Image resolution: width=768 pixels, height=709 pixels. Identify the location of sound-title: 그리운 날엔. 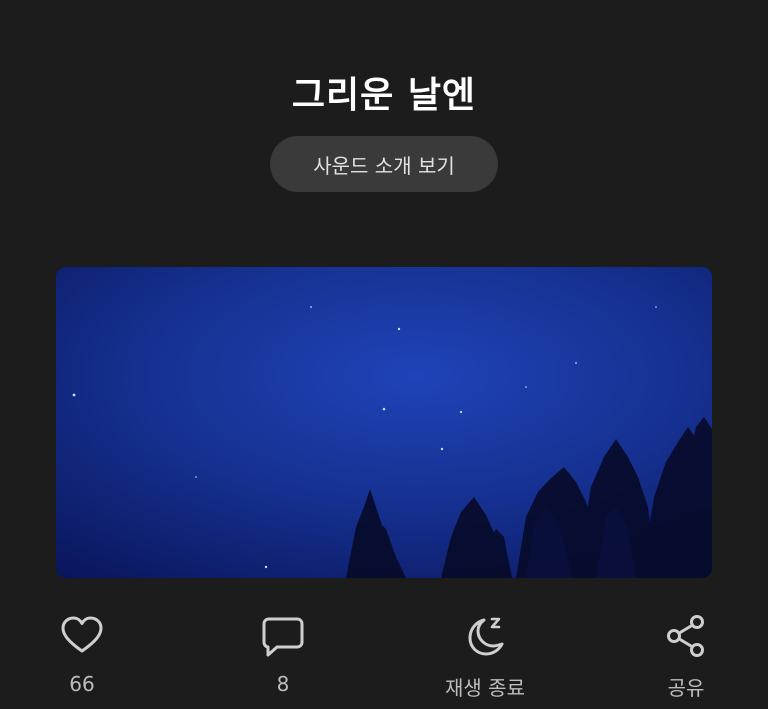
(384, 95).